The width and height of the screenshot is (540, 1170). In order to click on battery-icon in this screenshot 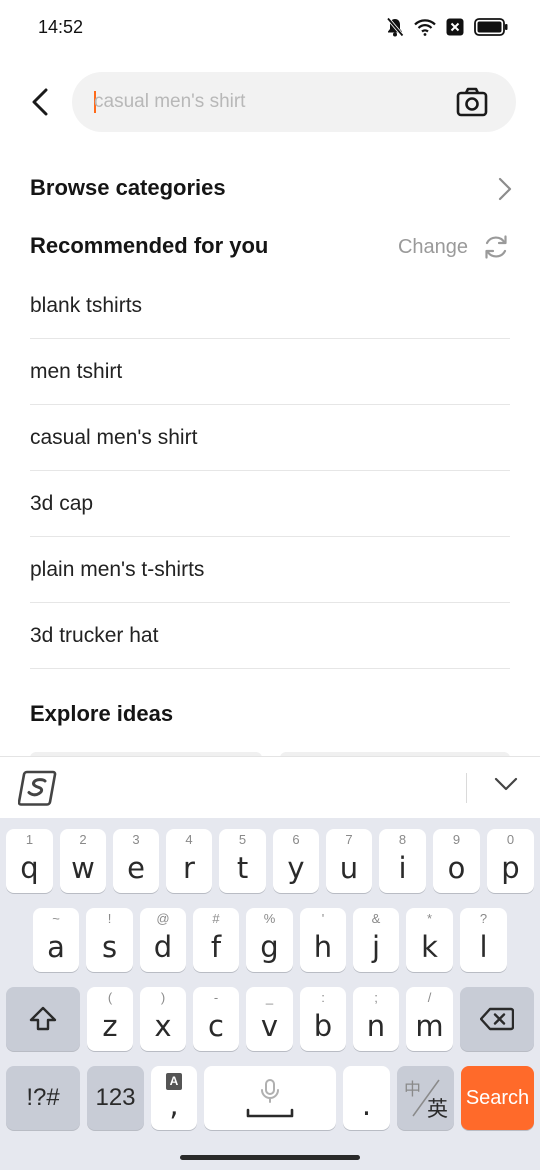, I will do `click(491, 27)`.